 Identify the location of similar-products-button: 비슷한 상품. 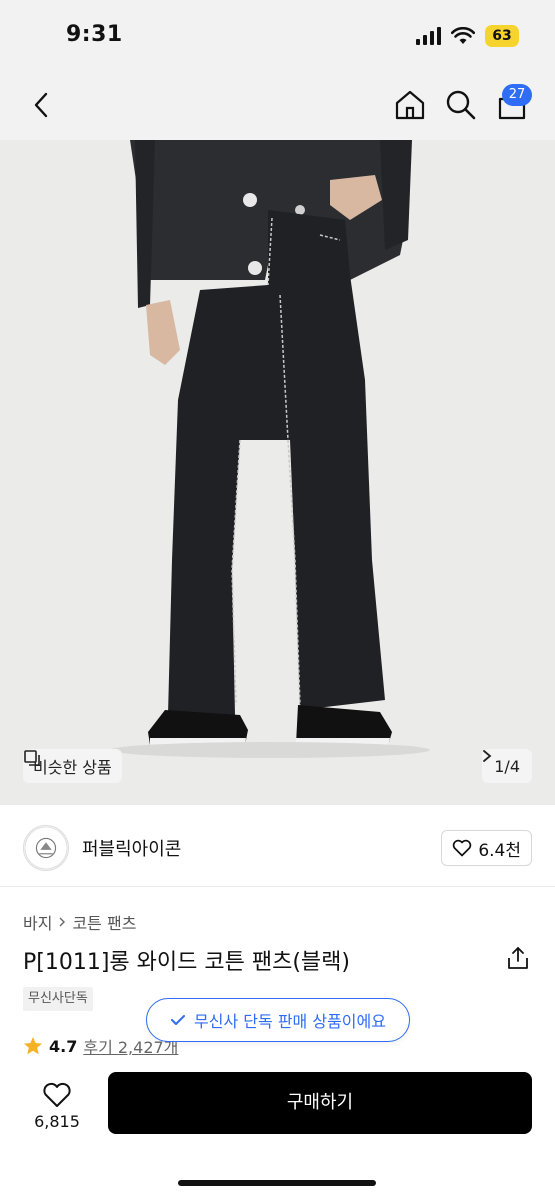
(72, 766).